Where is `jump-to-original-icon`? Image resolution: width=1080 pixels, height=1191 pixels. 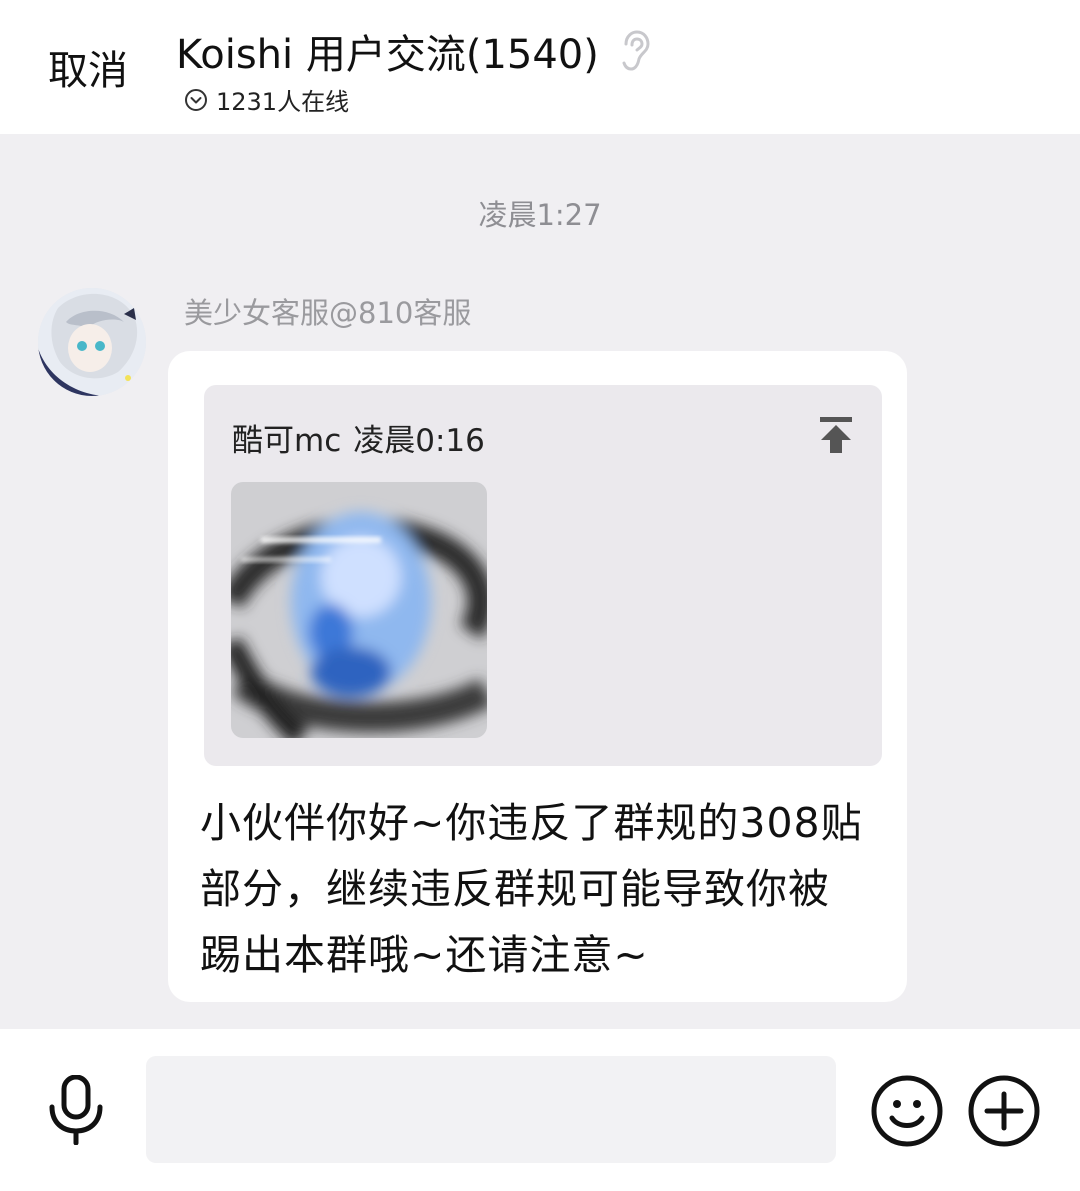 jump-to-original-icon is located at coordinates (836, 435).